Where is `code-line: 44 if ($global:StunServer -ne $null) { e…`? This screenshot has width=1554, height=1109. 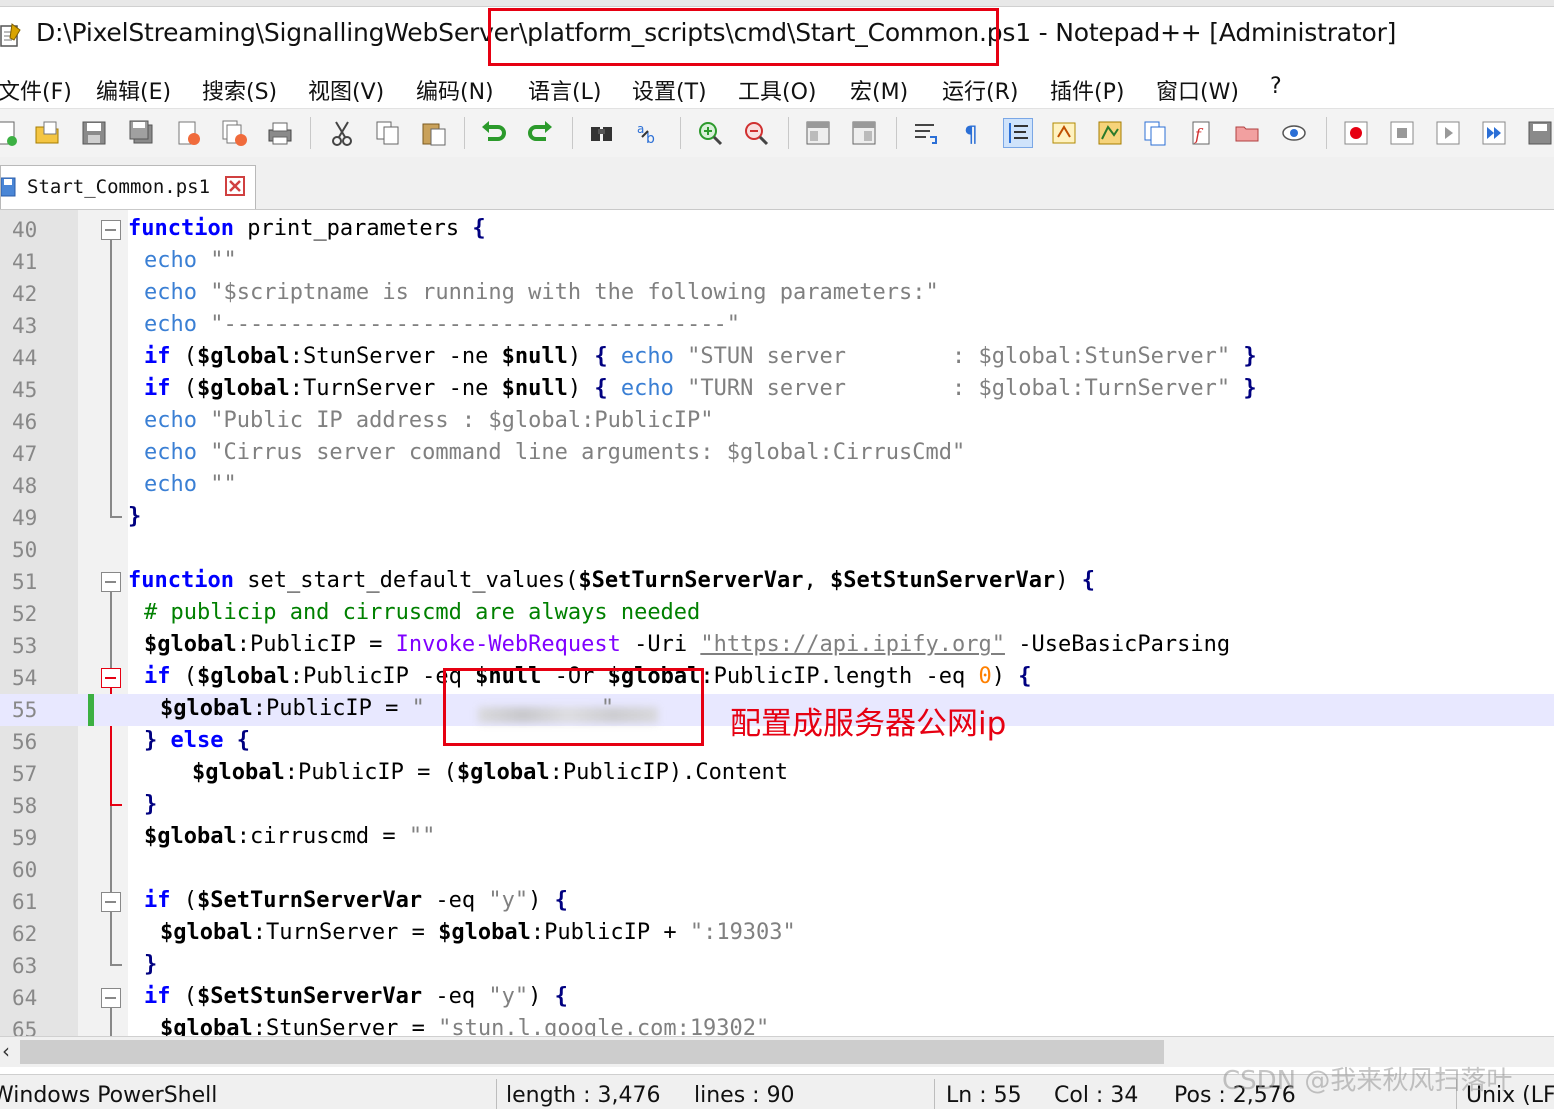
code-line: 44 if ($global:StunServer -ne $null) { e… is located at coordinates (777, 358).